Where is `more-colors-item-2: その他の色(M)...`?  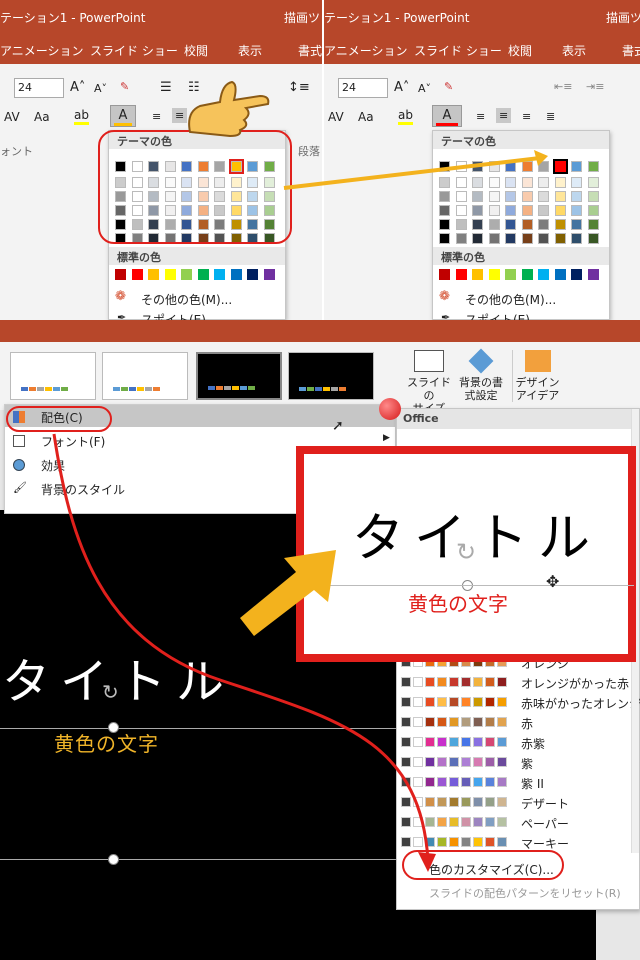 more-colors-item-2: その他の色(M)... is located at coordinates (510, 299).